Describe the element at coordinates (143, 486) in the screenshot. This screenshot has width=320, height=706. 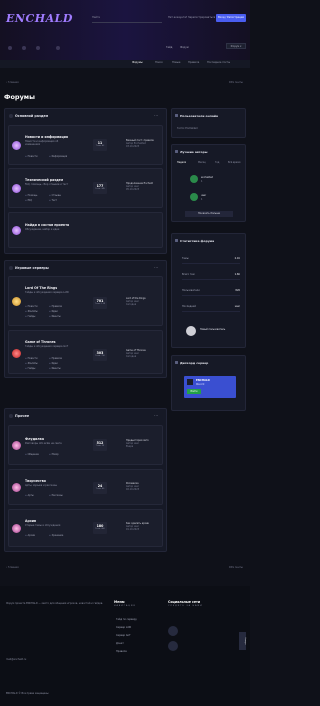
I see `last-post: Рисовалка Автор user 02.10.2023` at that location.